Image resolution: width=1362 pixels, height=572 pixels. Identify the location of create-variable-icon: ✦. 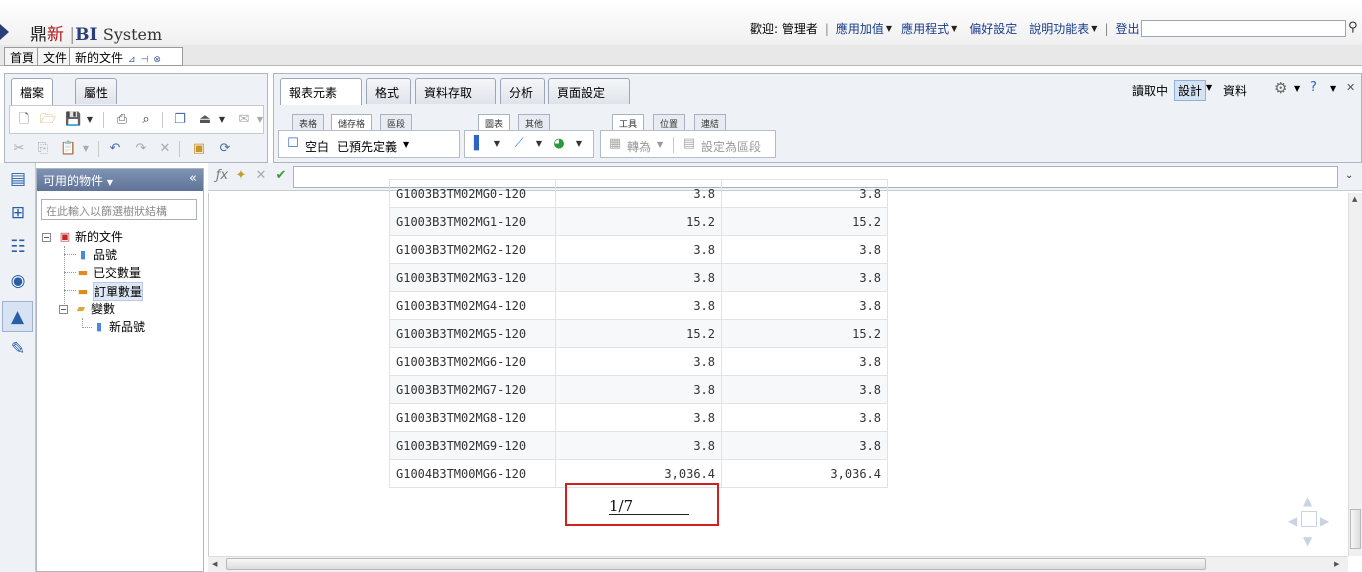
(241, 176).